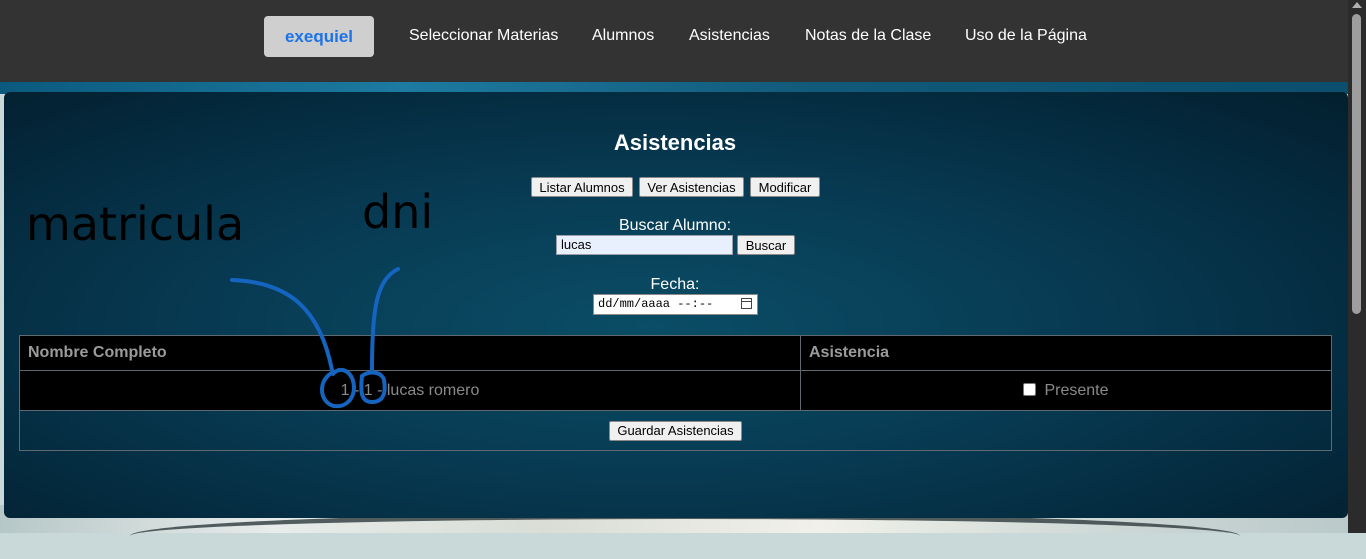  What do you see at coordinates (1076, 390) in the screenshot?
I see `presente-label: Presente` at bounding box center [1076, 390].